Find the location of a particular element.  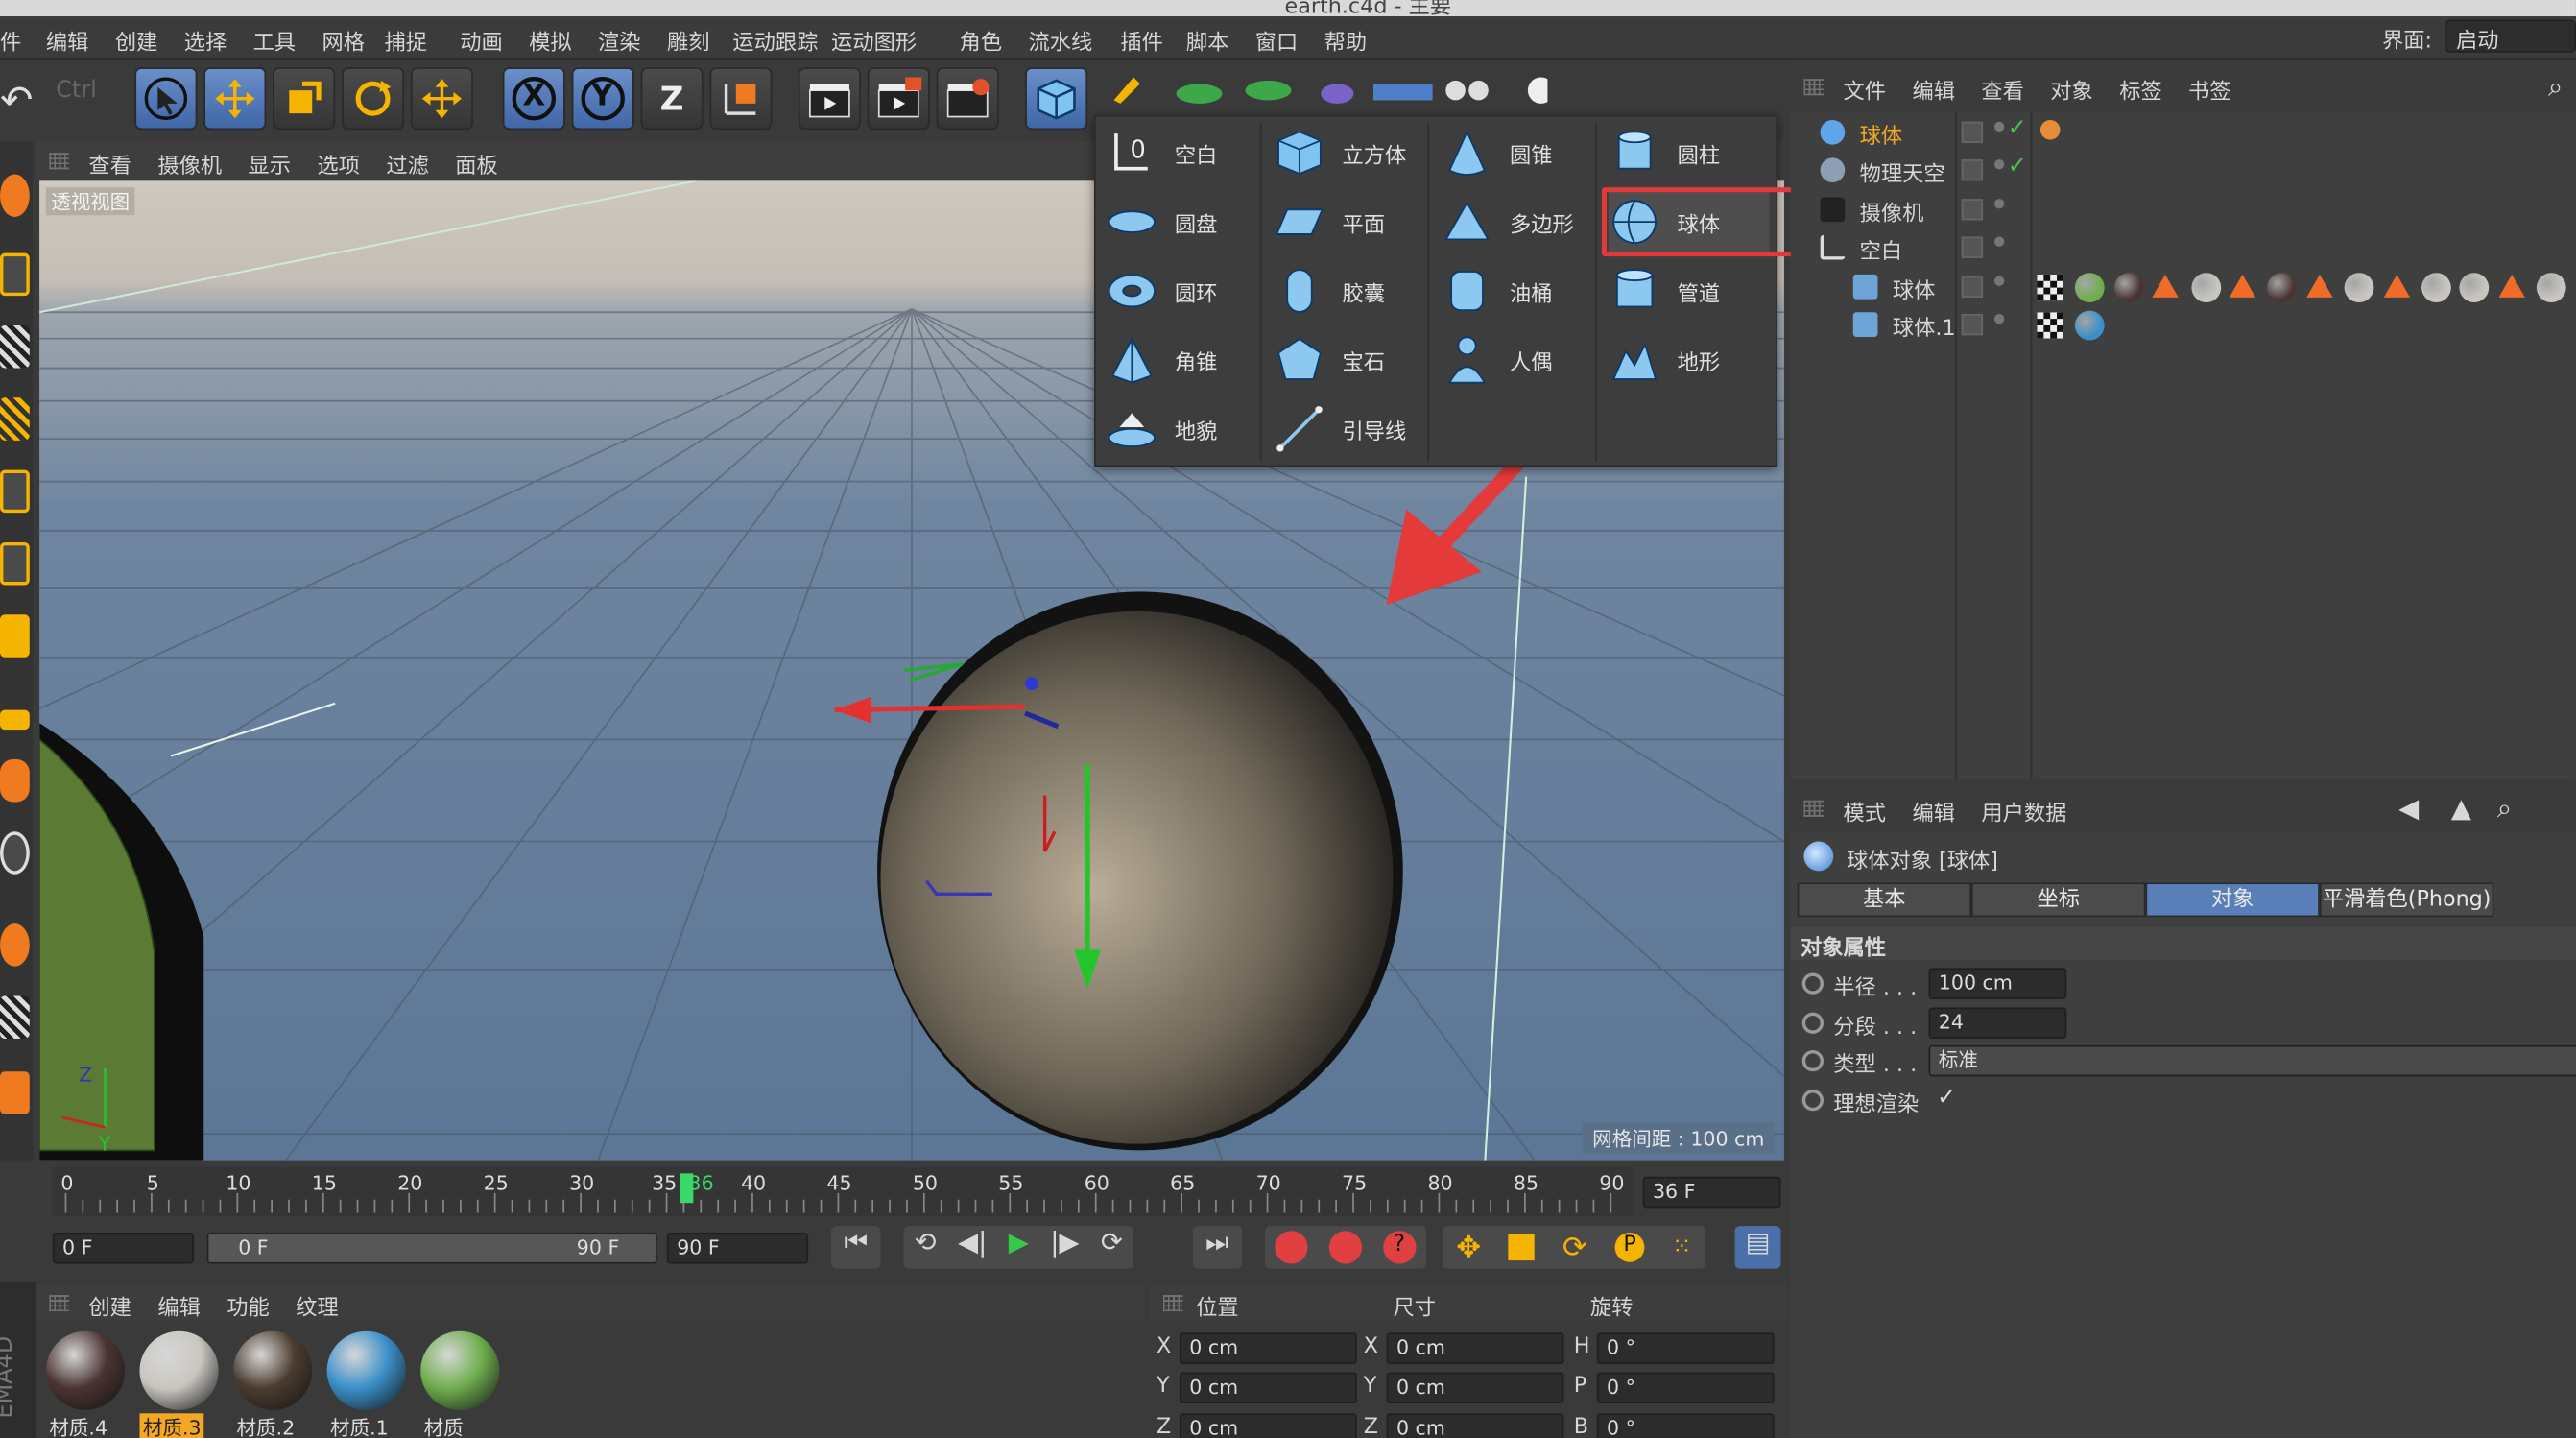

viewport-menu-item: 摄像机 is located at coordinates (189, 164).